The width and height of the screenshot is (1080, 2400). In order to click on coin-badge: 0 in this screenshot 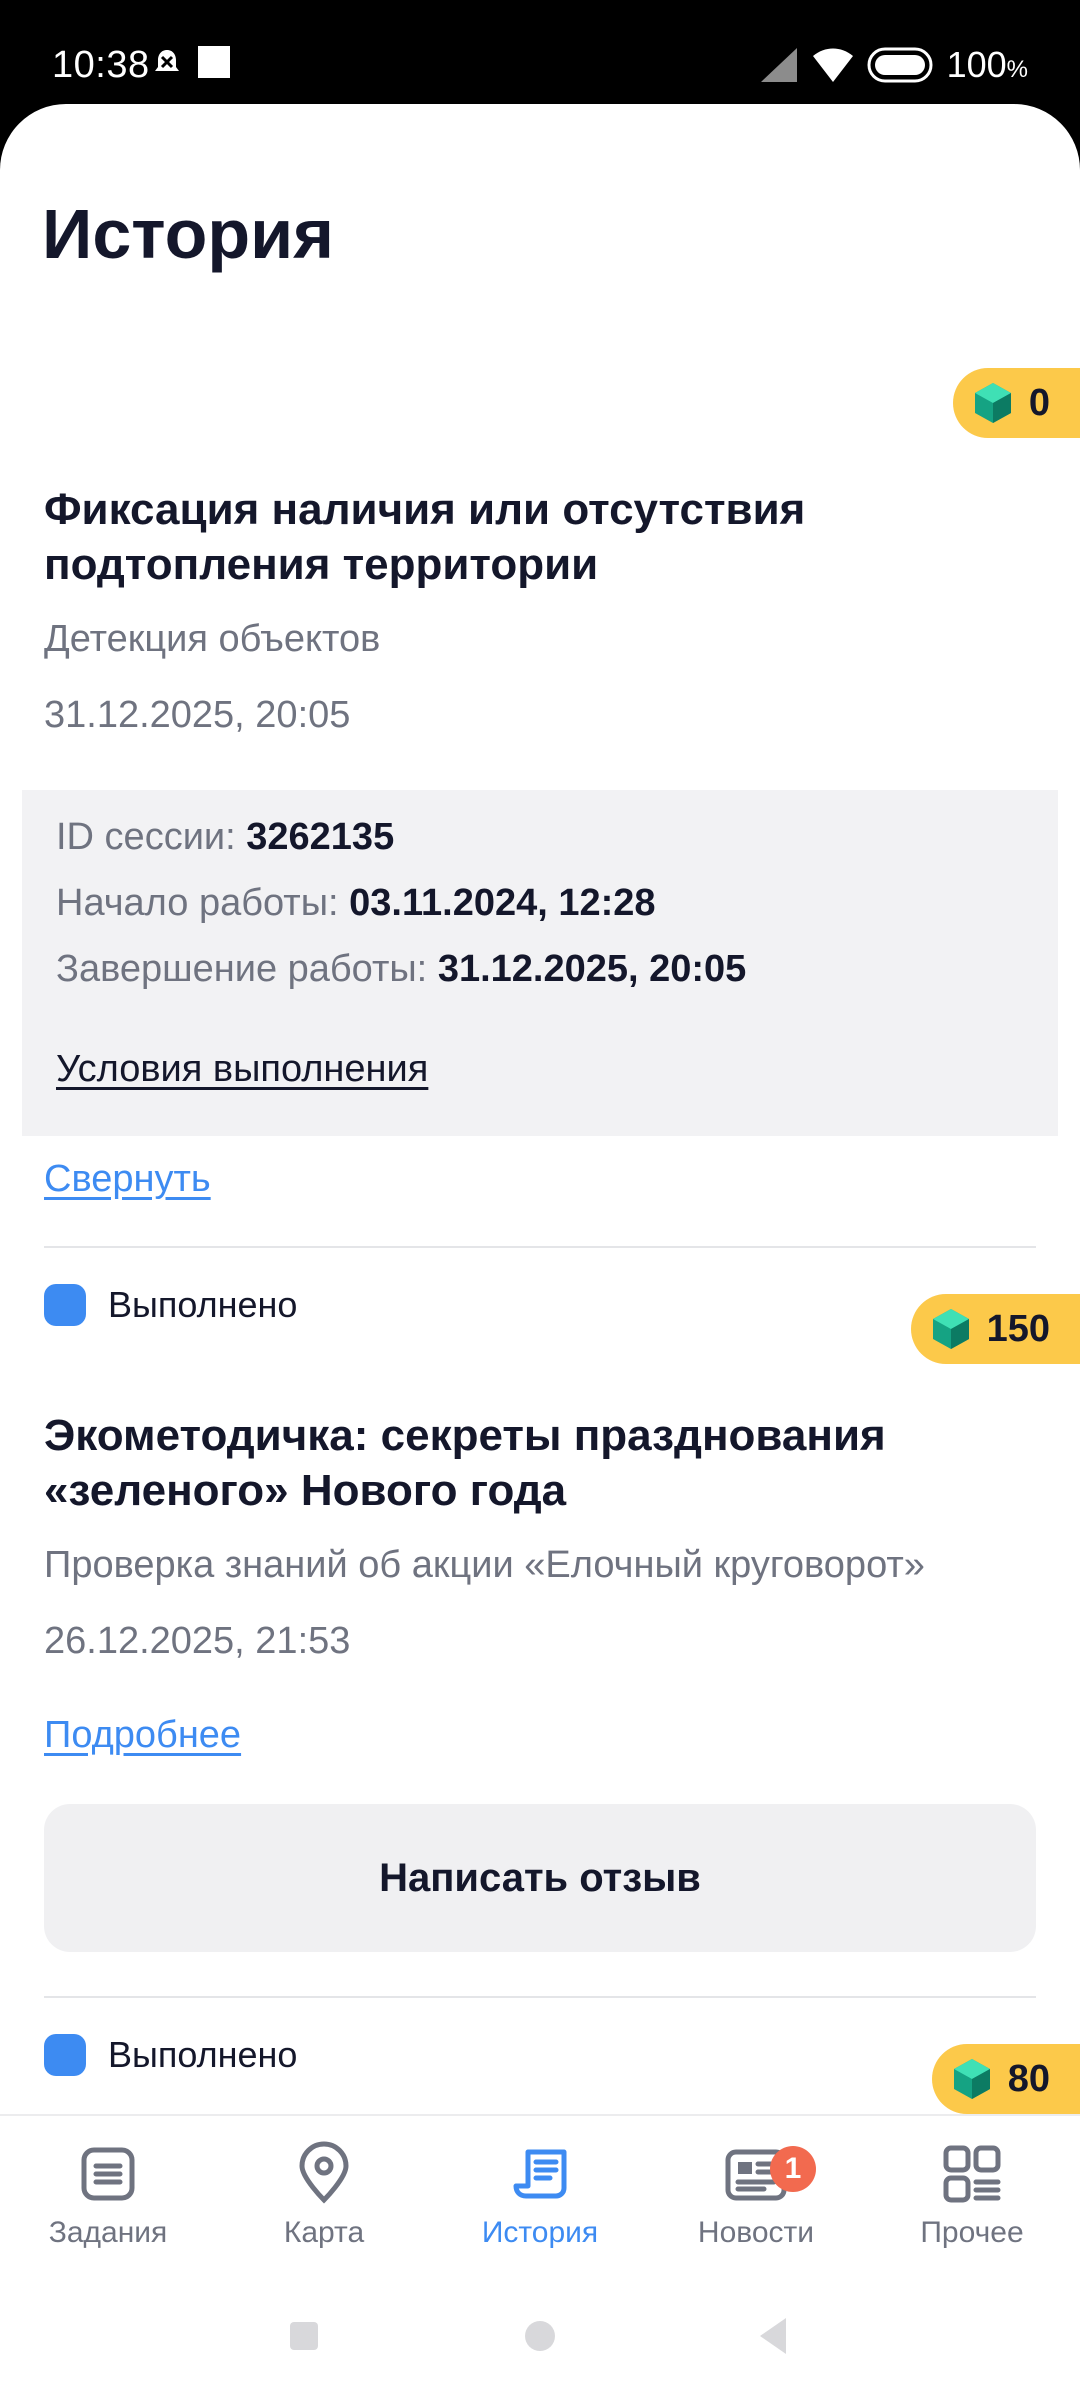, I will do `click(1016, 403)`.